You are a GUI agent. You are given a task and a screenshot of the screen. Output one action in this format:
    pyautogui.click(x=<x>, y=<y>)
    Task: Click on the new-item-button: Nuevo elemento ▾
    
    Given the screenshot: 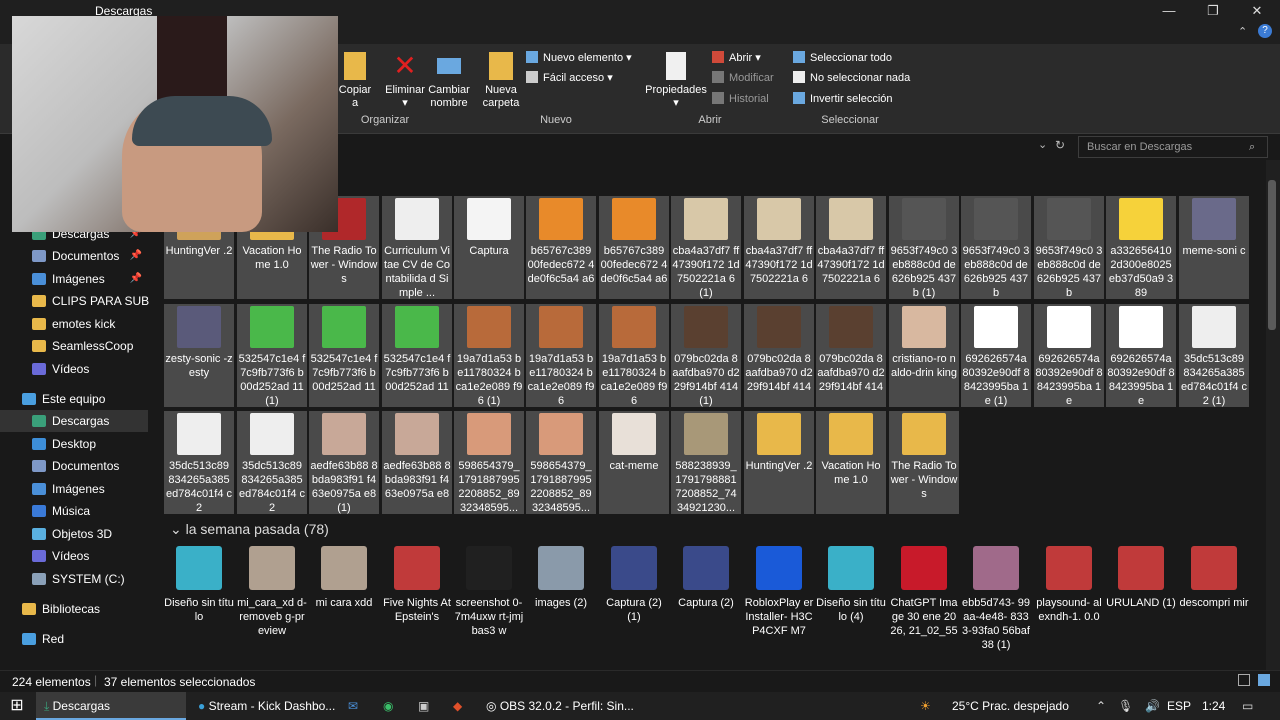 What is the action you would take?
    pyautogui.click(x=579, y=58)
    